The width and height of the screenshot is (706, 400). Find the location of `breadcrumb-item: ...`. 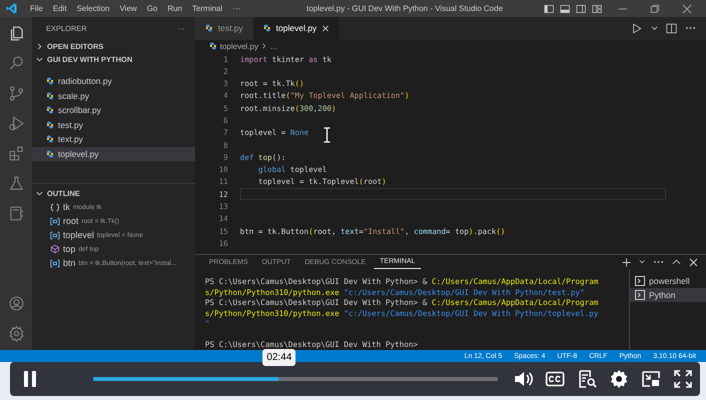

breadcrumb-item: ... is located at coordinates (273, 46).